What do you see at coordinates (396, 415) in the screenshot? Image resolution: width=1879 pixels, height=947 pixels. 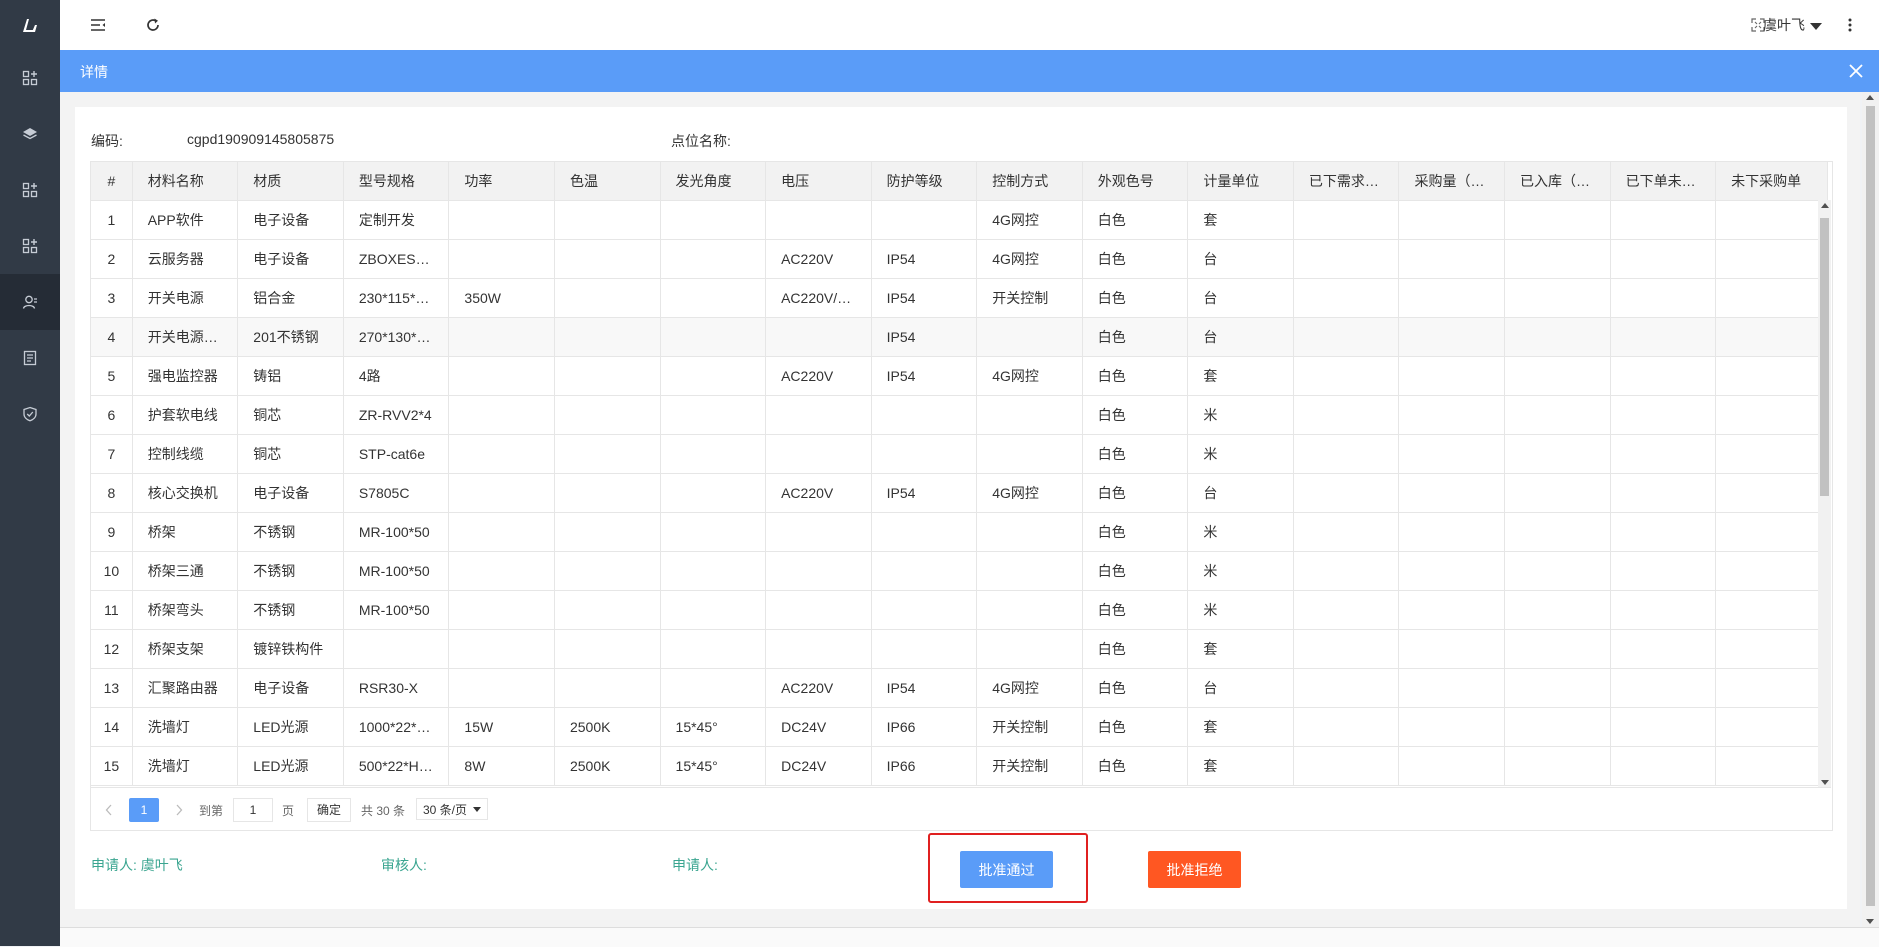 I see `table-cell: ZR-RVV2*4` at bounding box center [396, 415].